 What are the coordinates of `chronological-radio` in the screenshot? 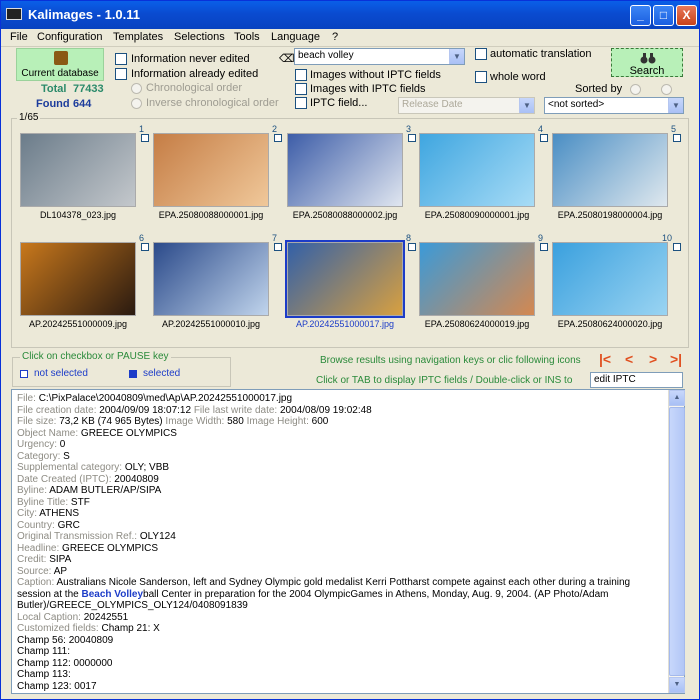 It's located at (136, 88).